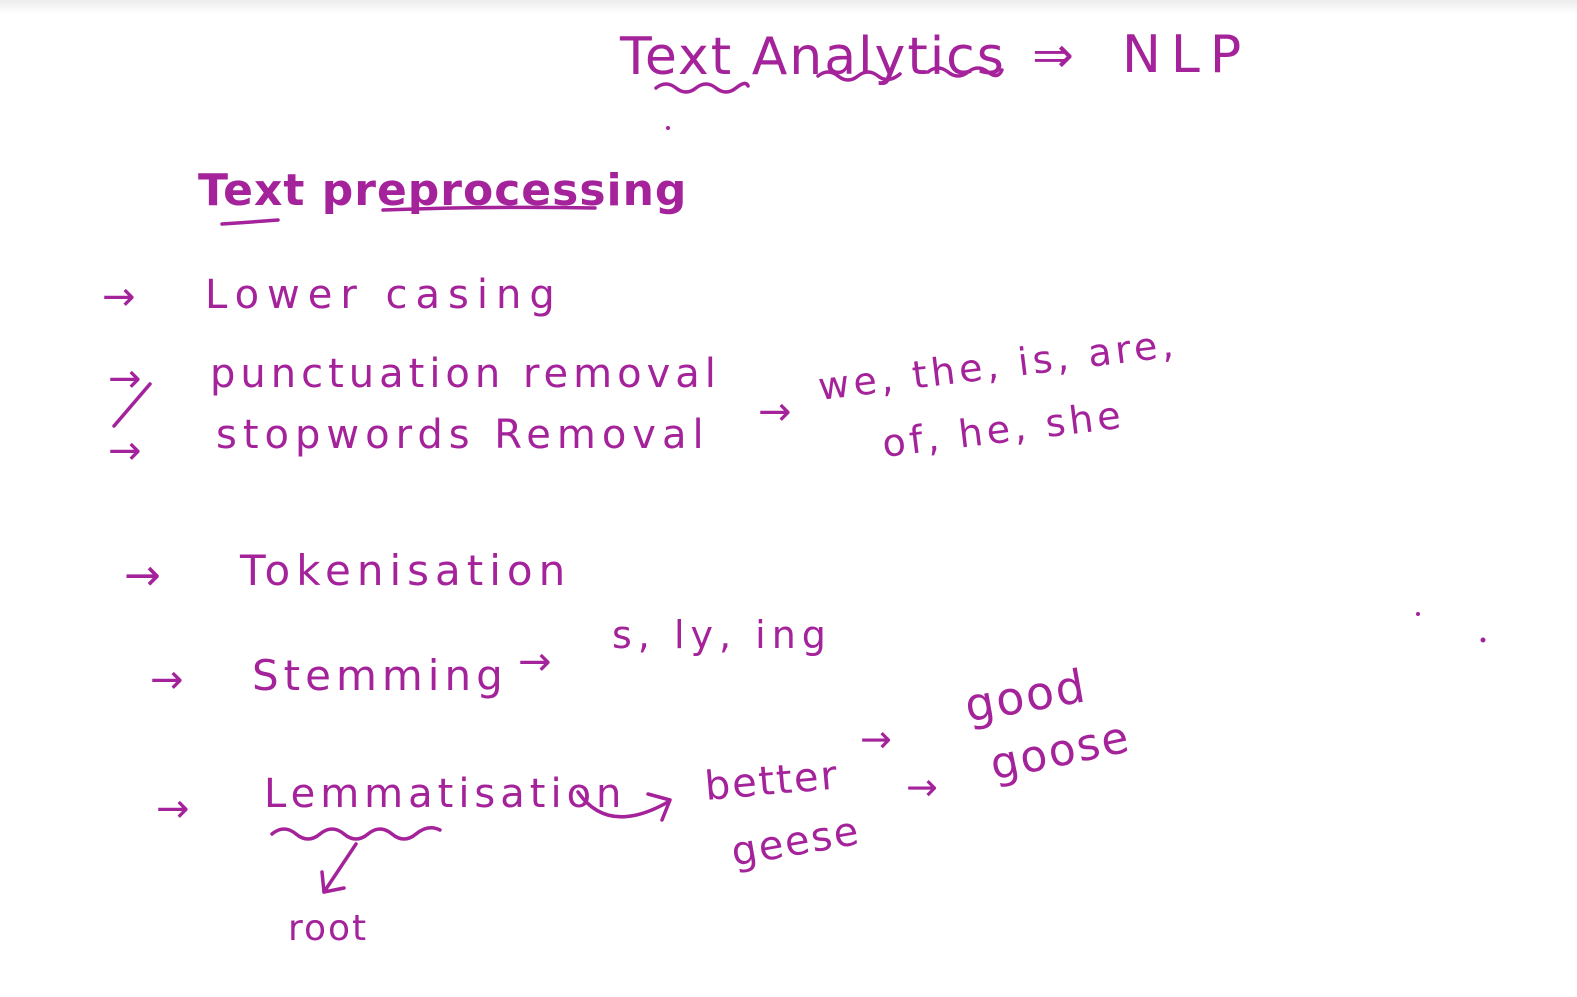  I want to click on title-nlp: NLP, so click(1186, 55).